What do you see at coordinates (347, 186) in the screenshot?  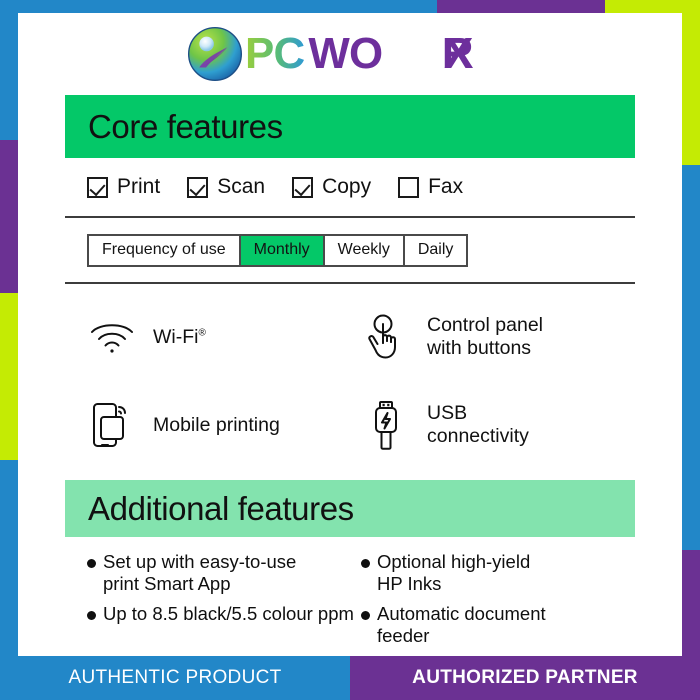 I see `checkbox-copy-label: Copy` at bounding box center [347, 186].